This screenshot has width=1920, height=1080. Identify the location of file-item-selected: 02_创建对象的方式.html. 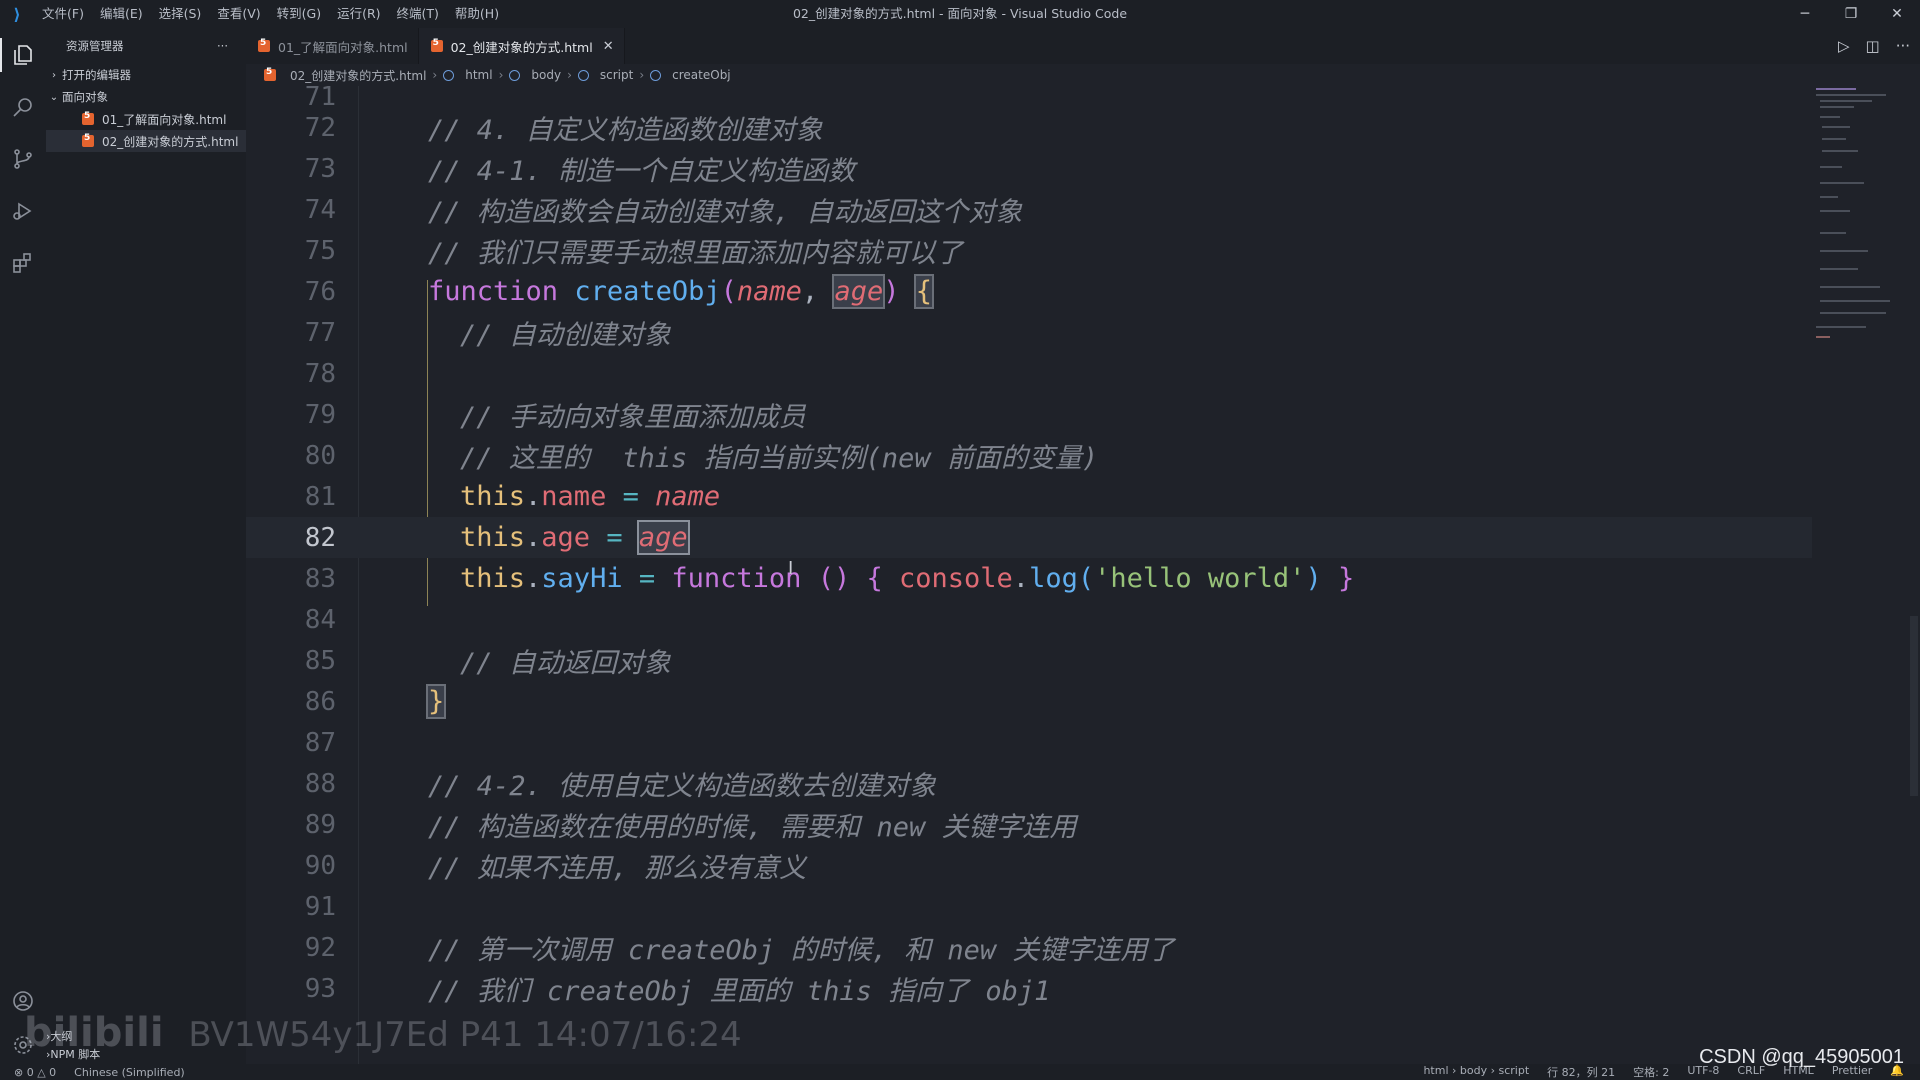
(146, 141).